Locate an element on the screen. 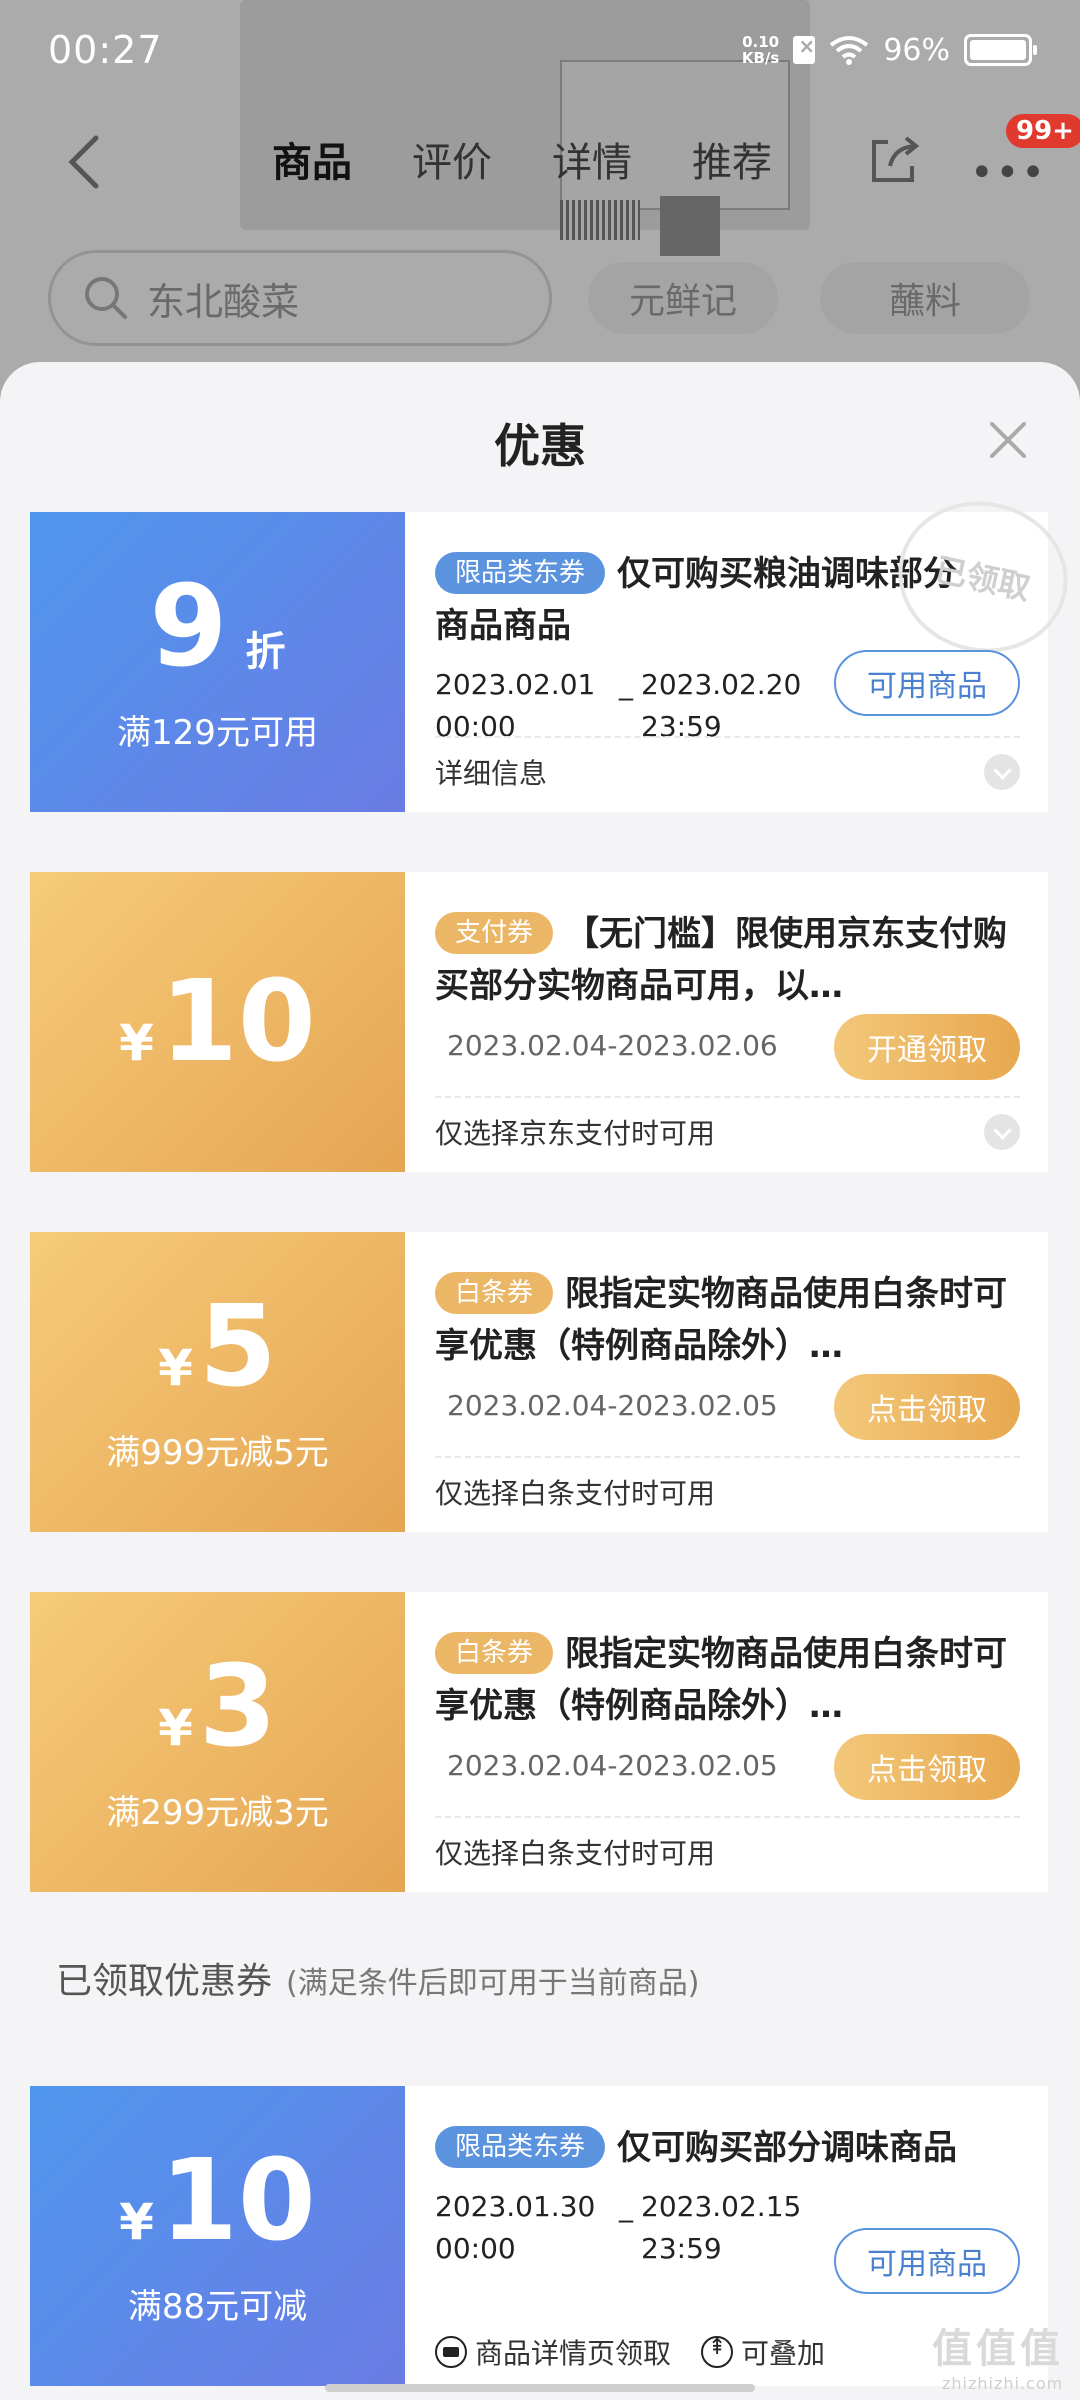 This screenshot has height=2400, width=1080. more-icon: ••• is located at coordinates (1008, 173).